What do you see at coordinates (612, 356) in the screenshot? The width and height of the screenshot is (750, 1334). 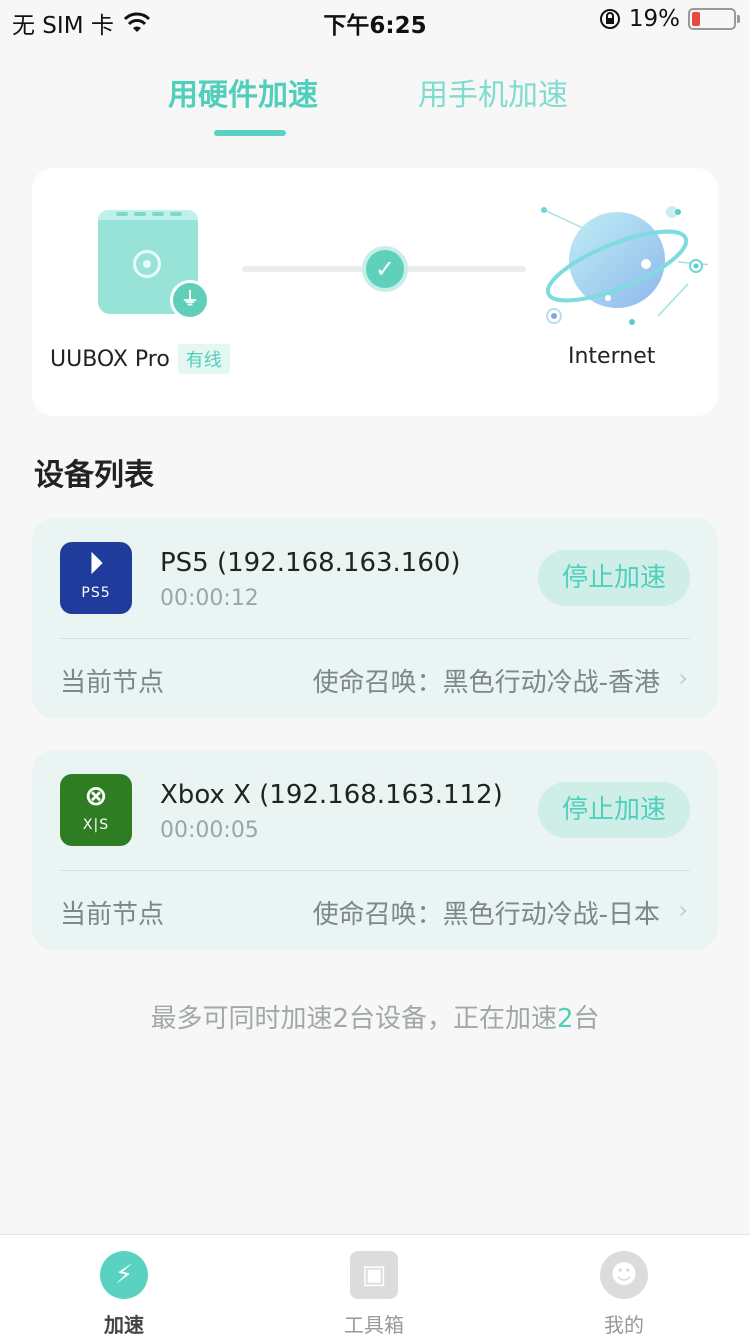 I see `internet-label: Internet` at bounding box center [612, 356].